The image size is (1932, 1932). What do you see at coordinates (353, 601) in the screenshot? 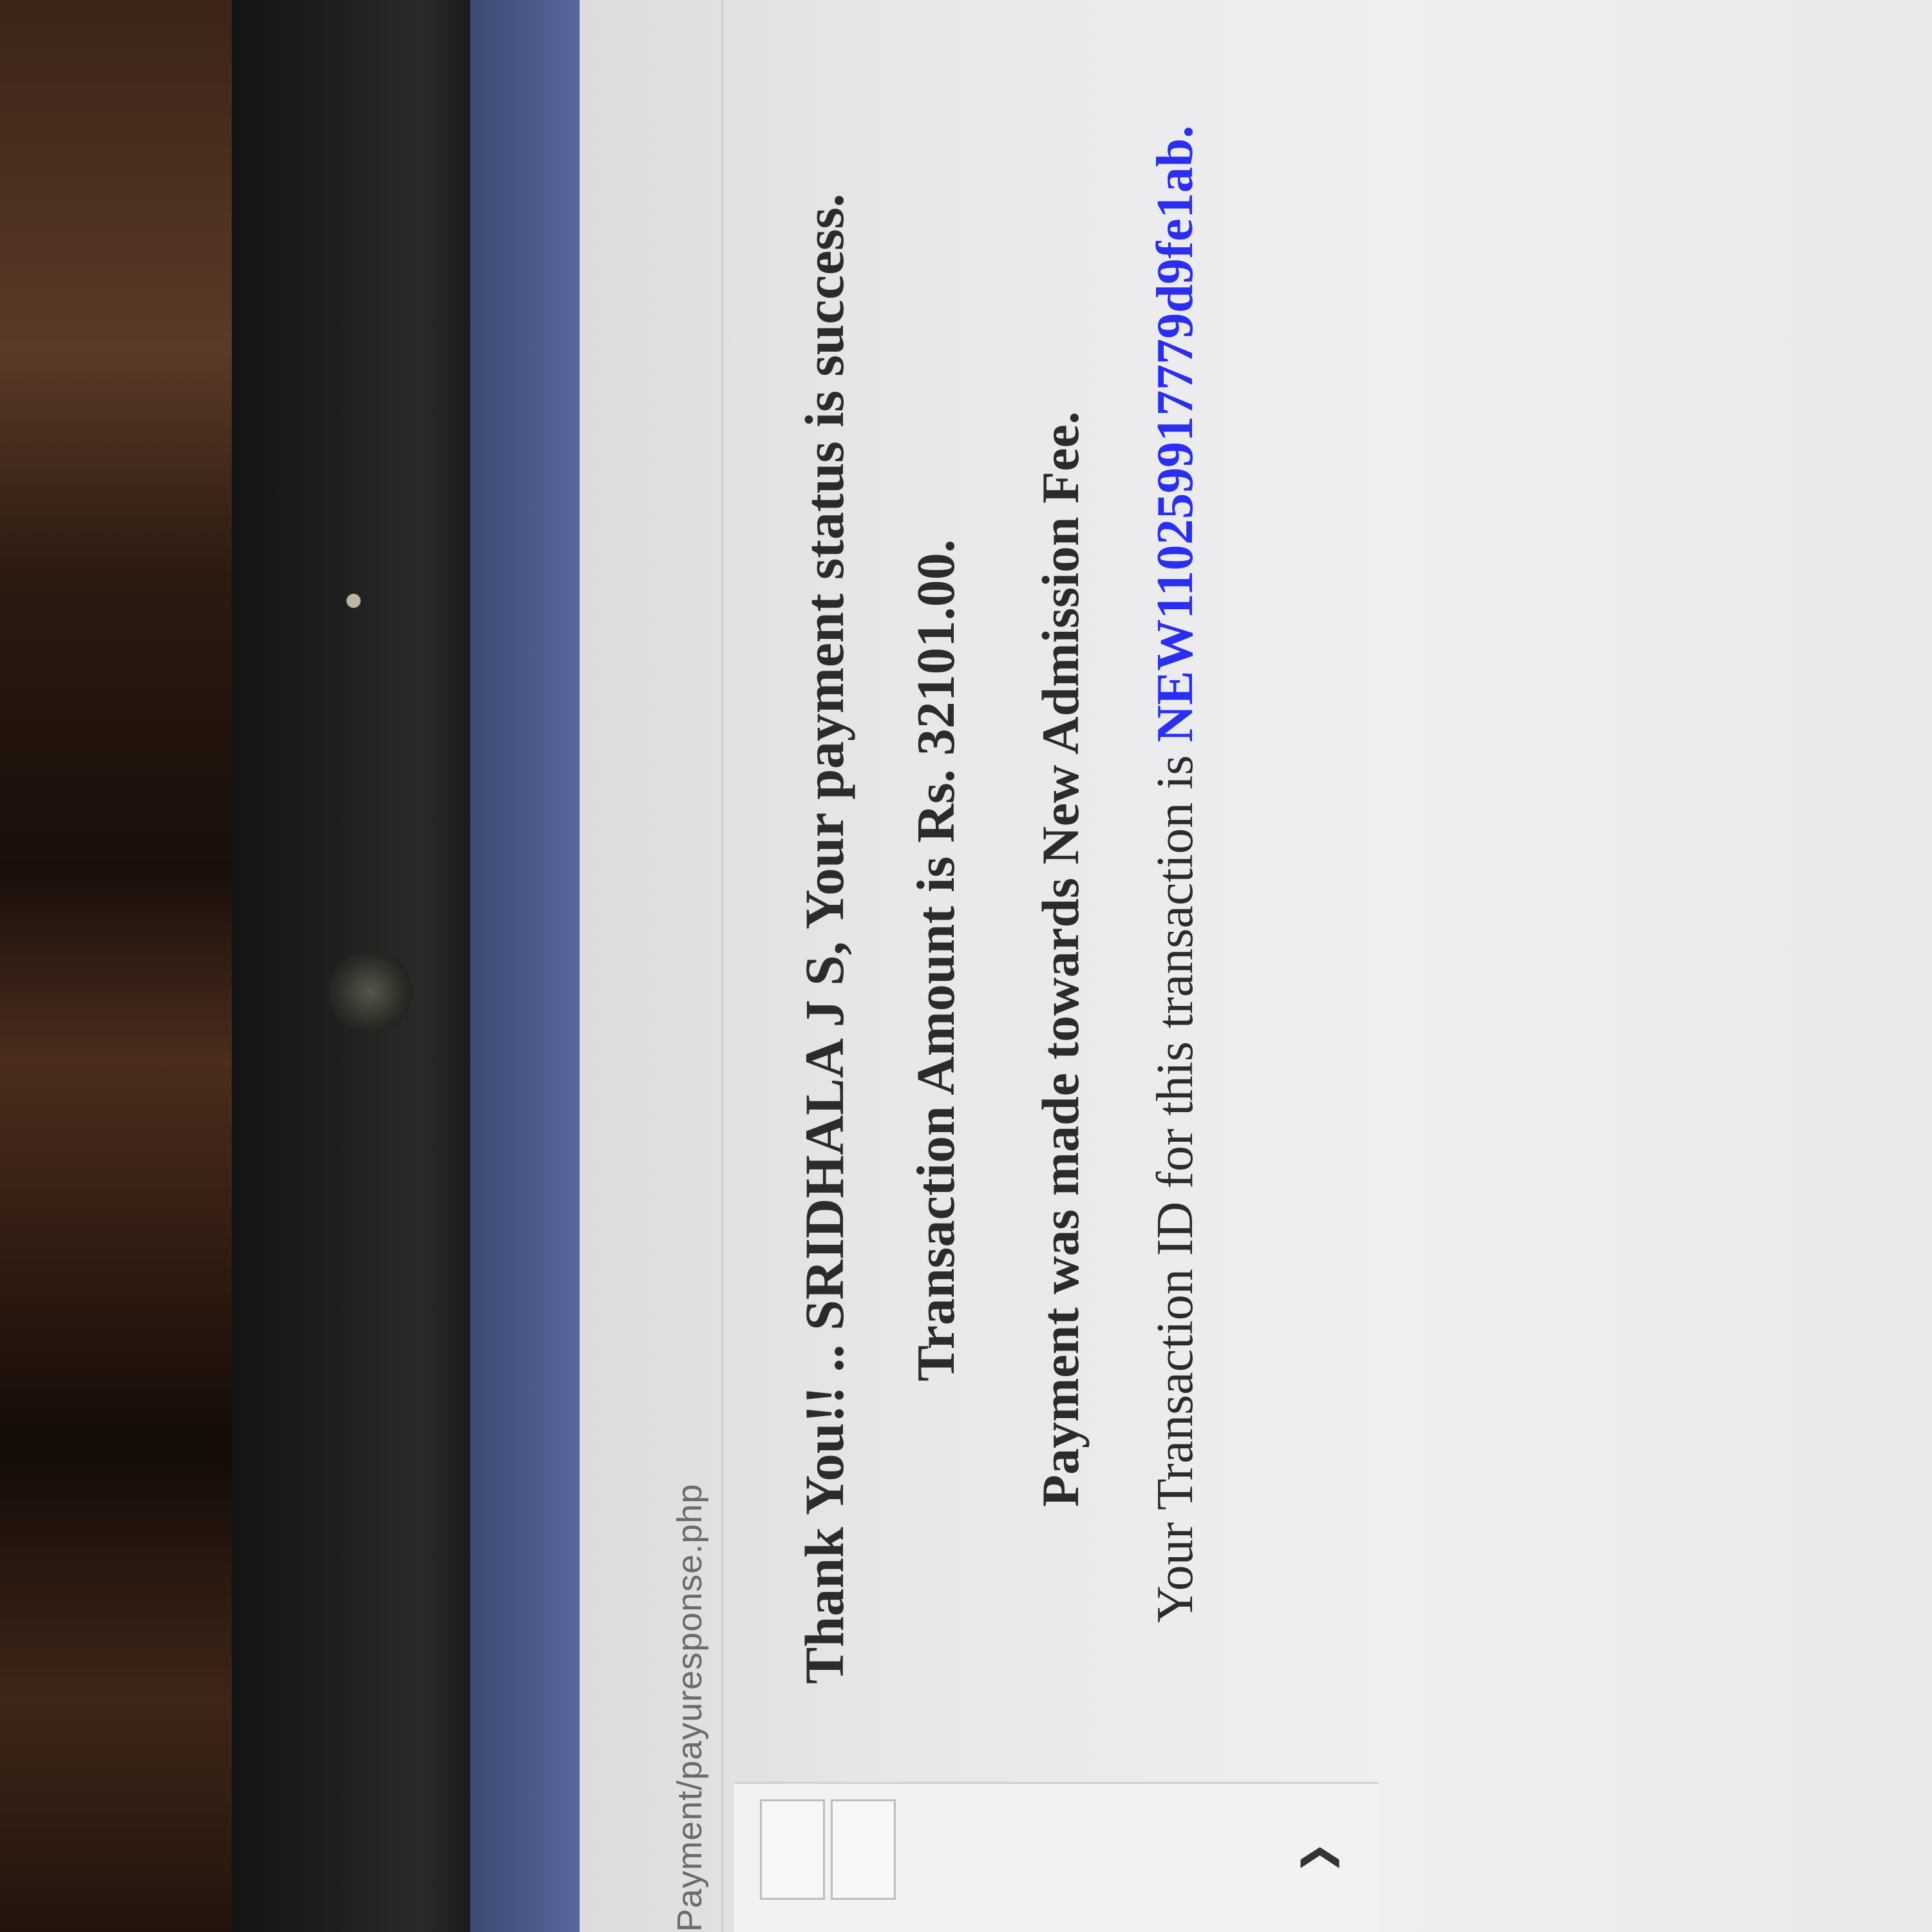
I see `power-led` at bounding box center [353, 601].